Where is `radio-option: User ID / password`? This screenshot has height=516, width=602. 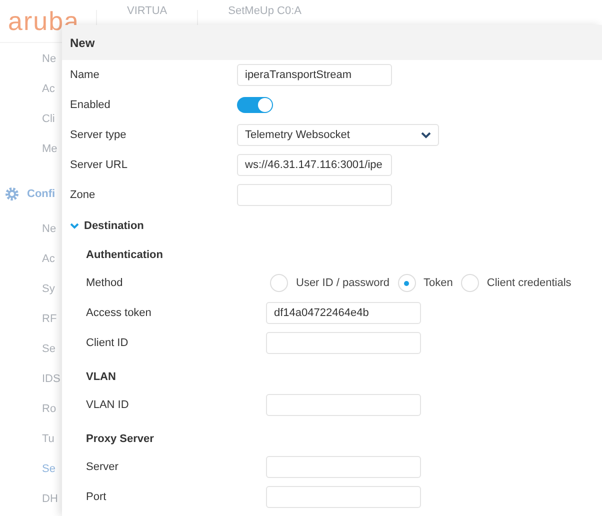
radio-option: User ID / password is located at coordinates (330, 283).